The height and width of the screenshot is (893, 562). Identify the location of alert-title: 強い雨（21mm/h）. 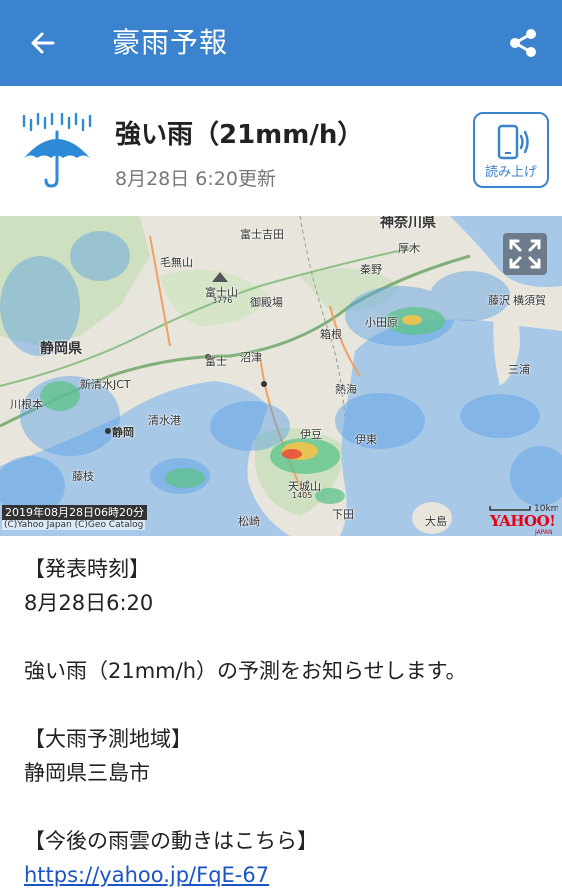
(239, 135).